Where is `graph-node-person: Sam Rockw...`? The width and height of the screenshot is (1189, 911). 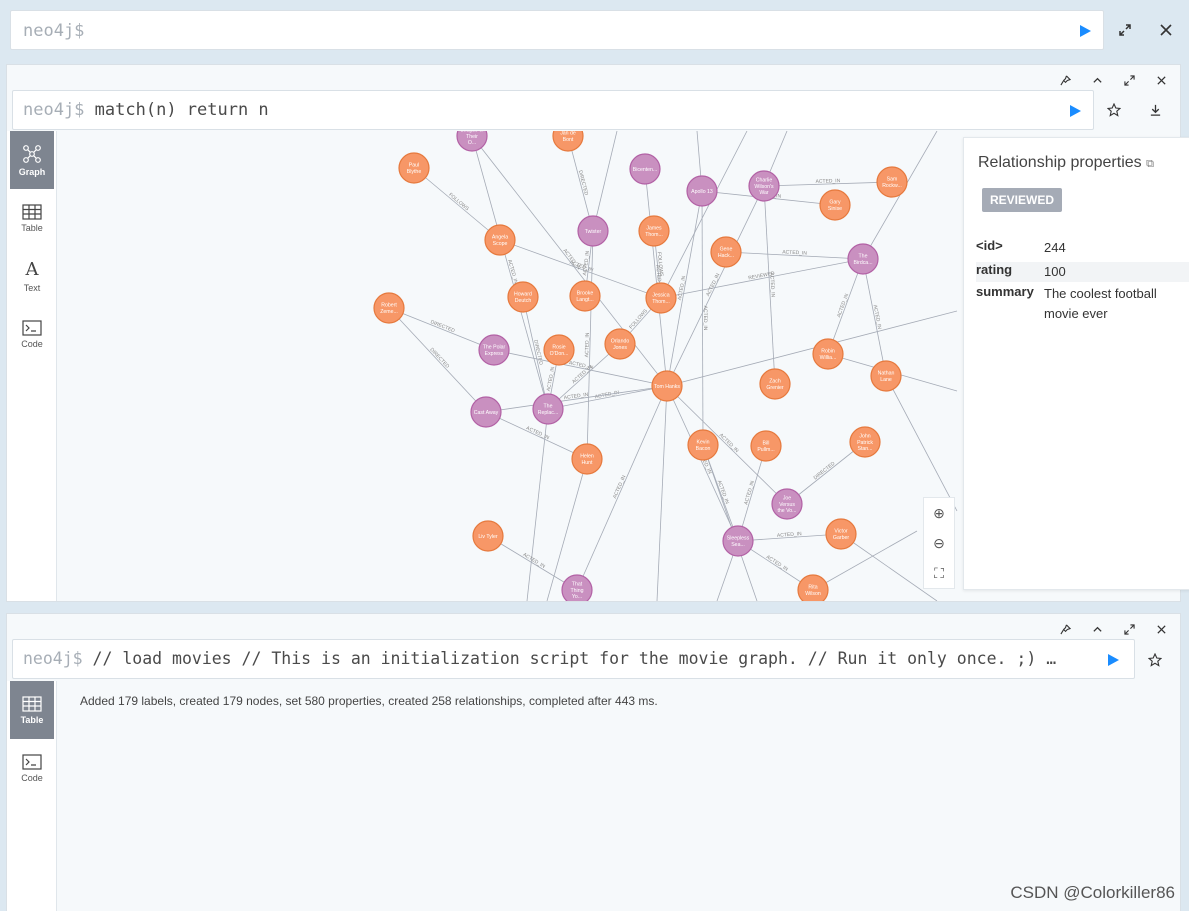
graph-node-person: Sam Rockw... is located at coordinates (892, 182).